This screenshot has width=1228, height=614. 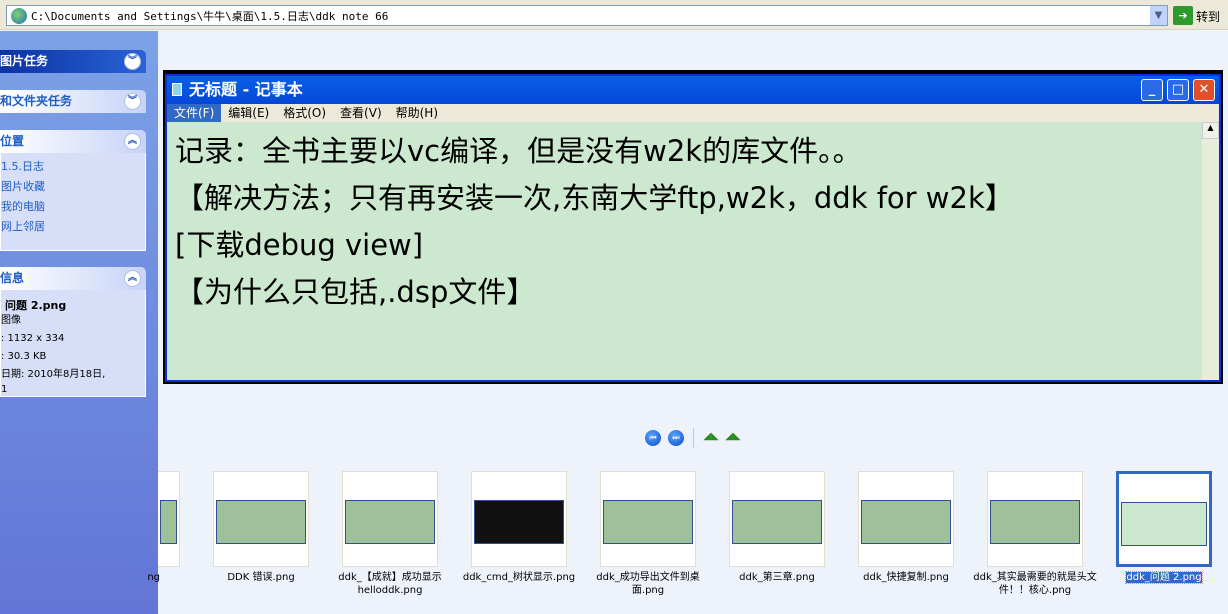 I want to click on panel-title: 图片任务, so click(x=24, y=61).